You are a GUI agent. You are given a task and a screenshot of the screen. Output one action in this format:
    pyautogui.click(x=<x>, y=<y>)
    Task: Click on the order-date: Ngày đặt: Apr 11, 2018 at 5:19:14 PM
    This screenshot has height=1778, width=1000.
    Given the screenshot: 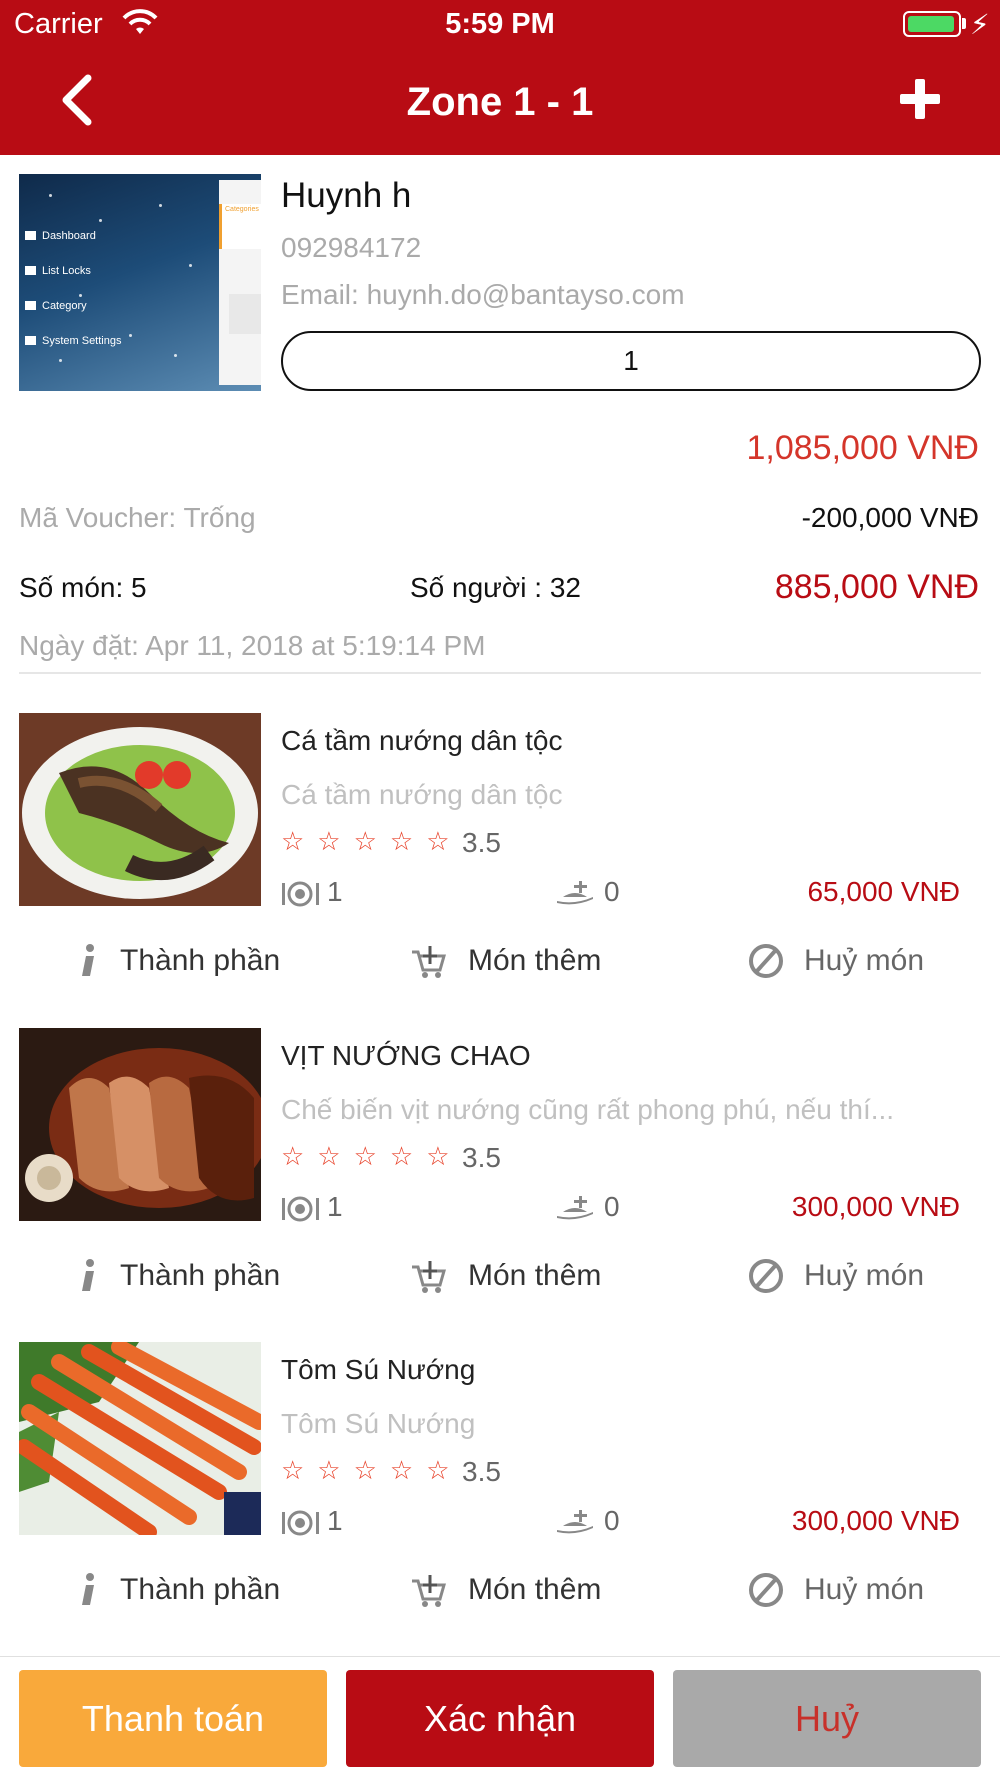 What is the action you would take?
    pyautogui.click(x=252, y=645)
    